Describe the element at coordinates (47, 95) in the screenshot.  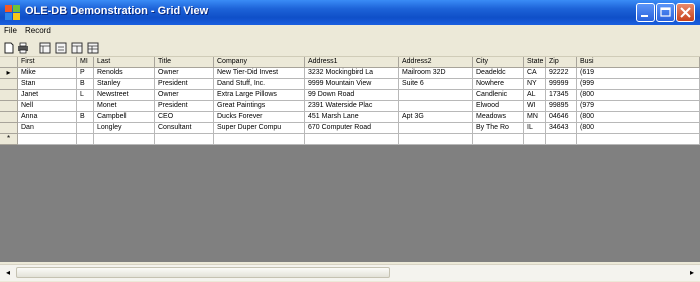
I see `cell-first: Janet` at that location.